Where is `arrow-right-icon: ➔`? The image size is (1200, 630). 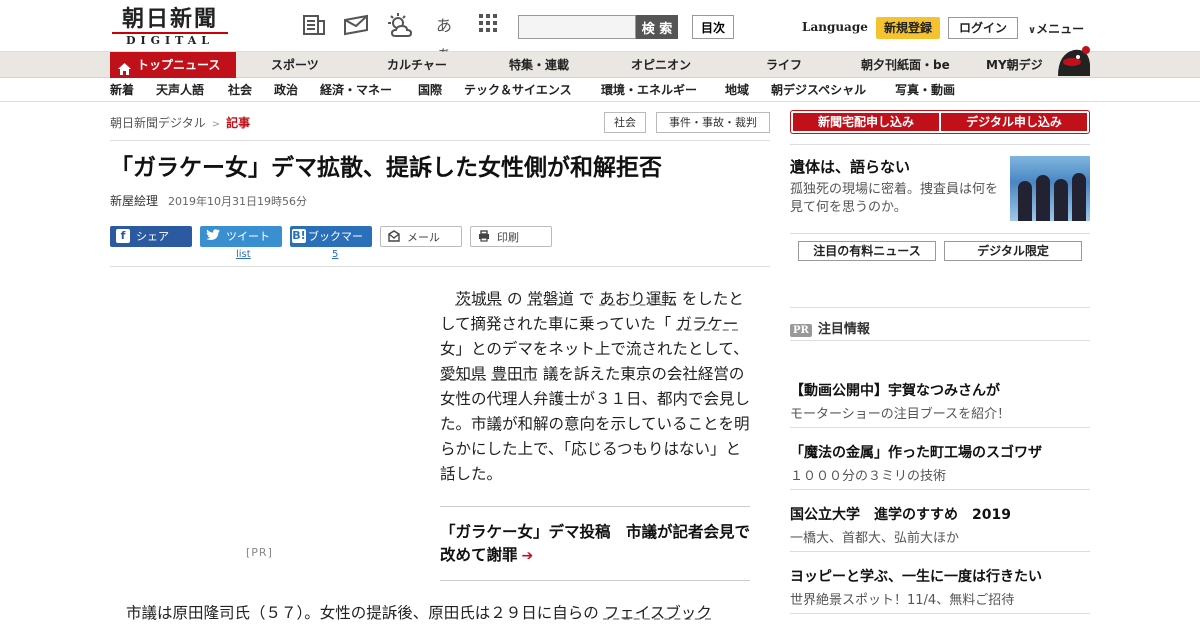 arrow-right-icon: ➔ is located at coordinates (527, 556).